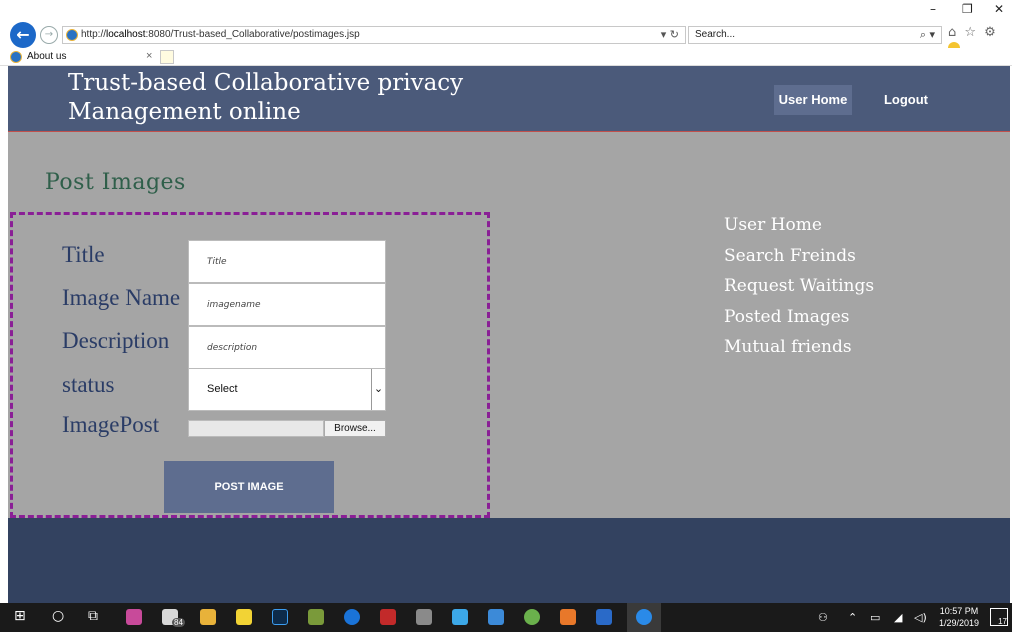 This screenshot has height=632, width=1012. What do you see at coordinates (875, 617) in the screenshot?
I see `battery-icon: ▭` at bounding box center [875, 617].